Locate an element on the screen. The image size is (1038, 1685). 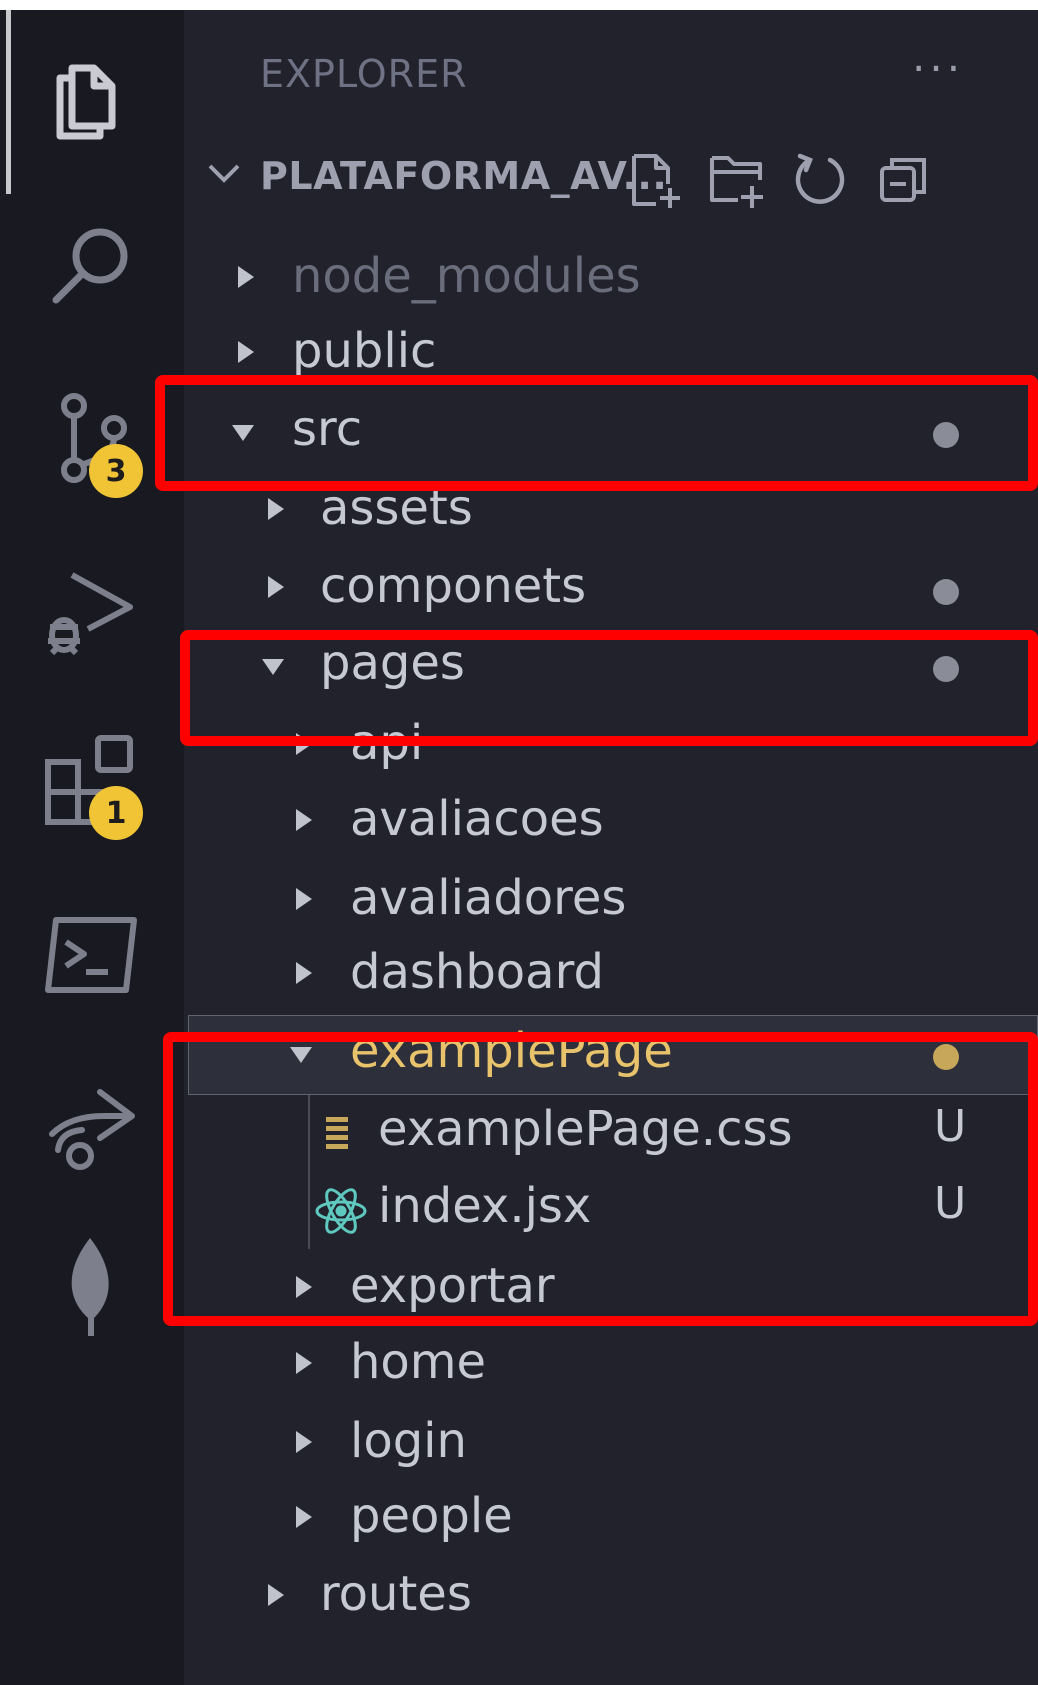
tree-folder-dashboard: dashboard is located at coordinates (611, 976).